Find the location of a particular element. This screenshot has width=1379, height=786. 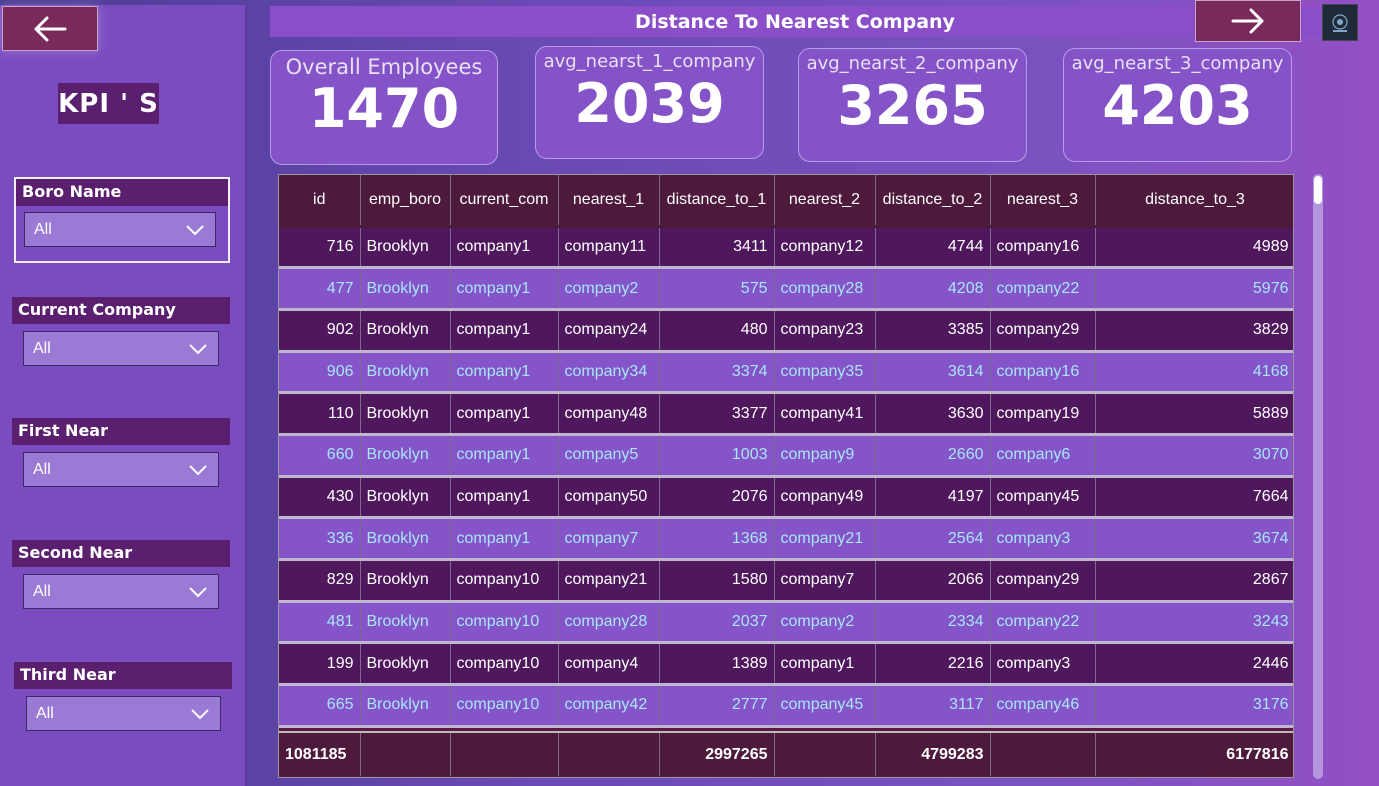

table-cell: 3117 is located at coordinates (933, 706).